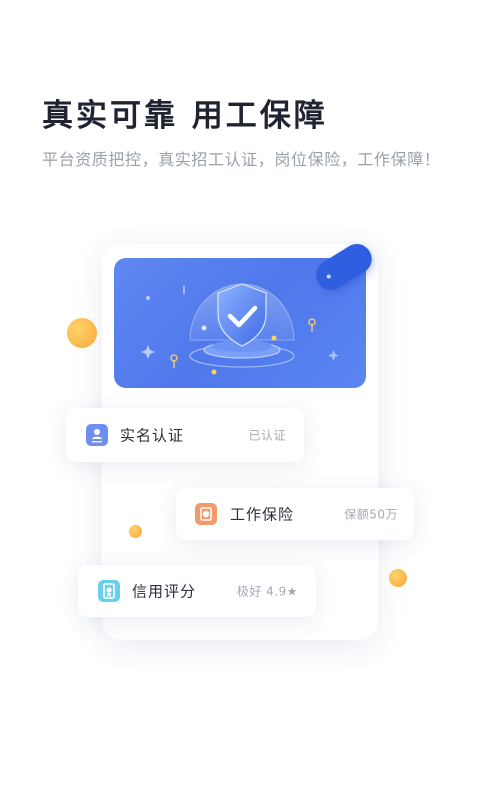 Image resolution: width=480 pixels, height=800 pixels. What do you see at coordinates (262, 514) in the screenshot?
I see `feature-label: 工作保险` at bounding box center [262, 514].